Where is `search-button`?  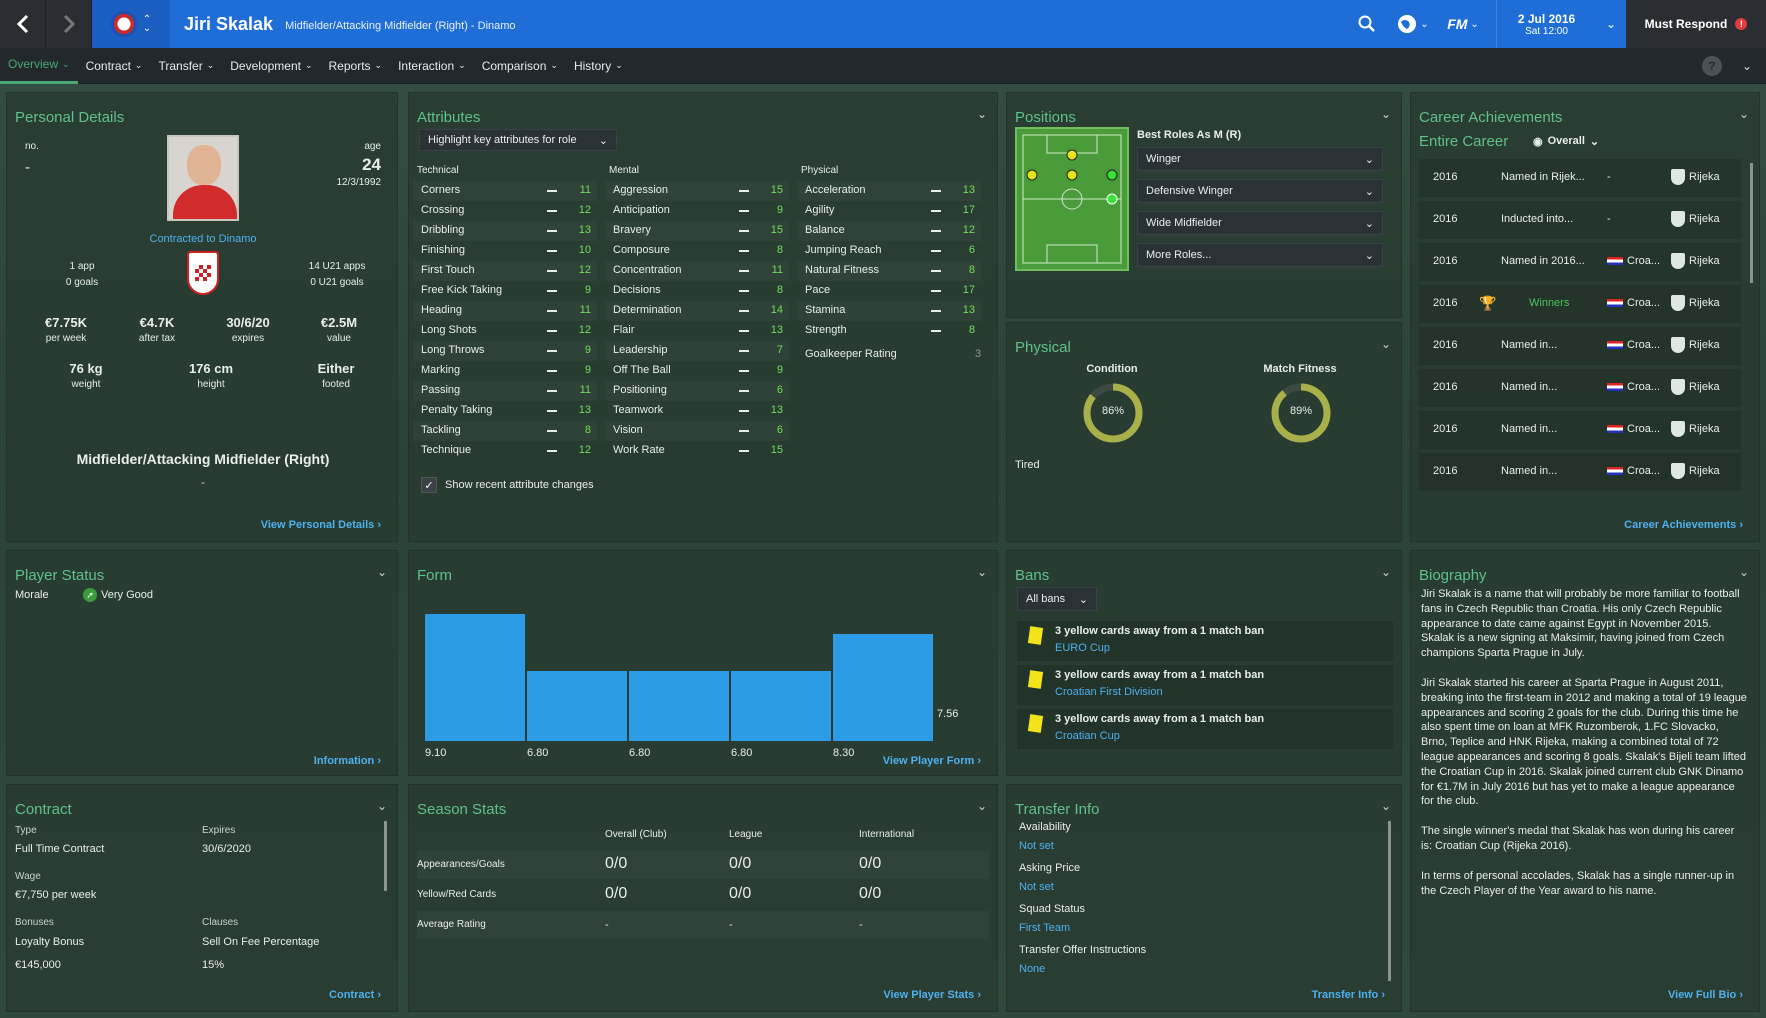
search-button is located at coordinates (1367, 24).